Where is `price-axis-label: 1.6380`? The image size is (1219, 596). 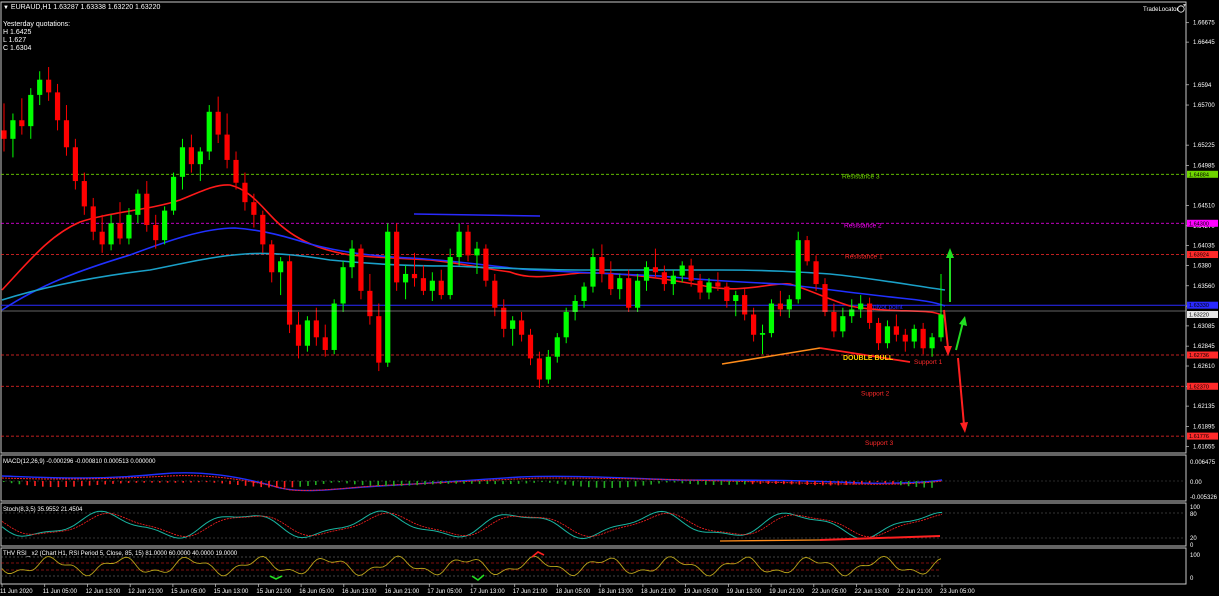
price-axis-label: 1.6380 is located at coordinates (1202, 267).